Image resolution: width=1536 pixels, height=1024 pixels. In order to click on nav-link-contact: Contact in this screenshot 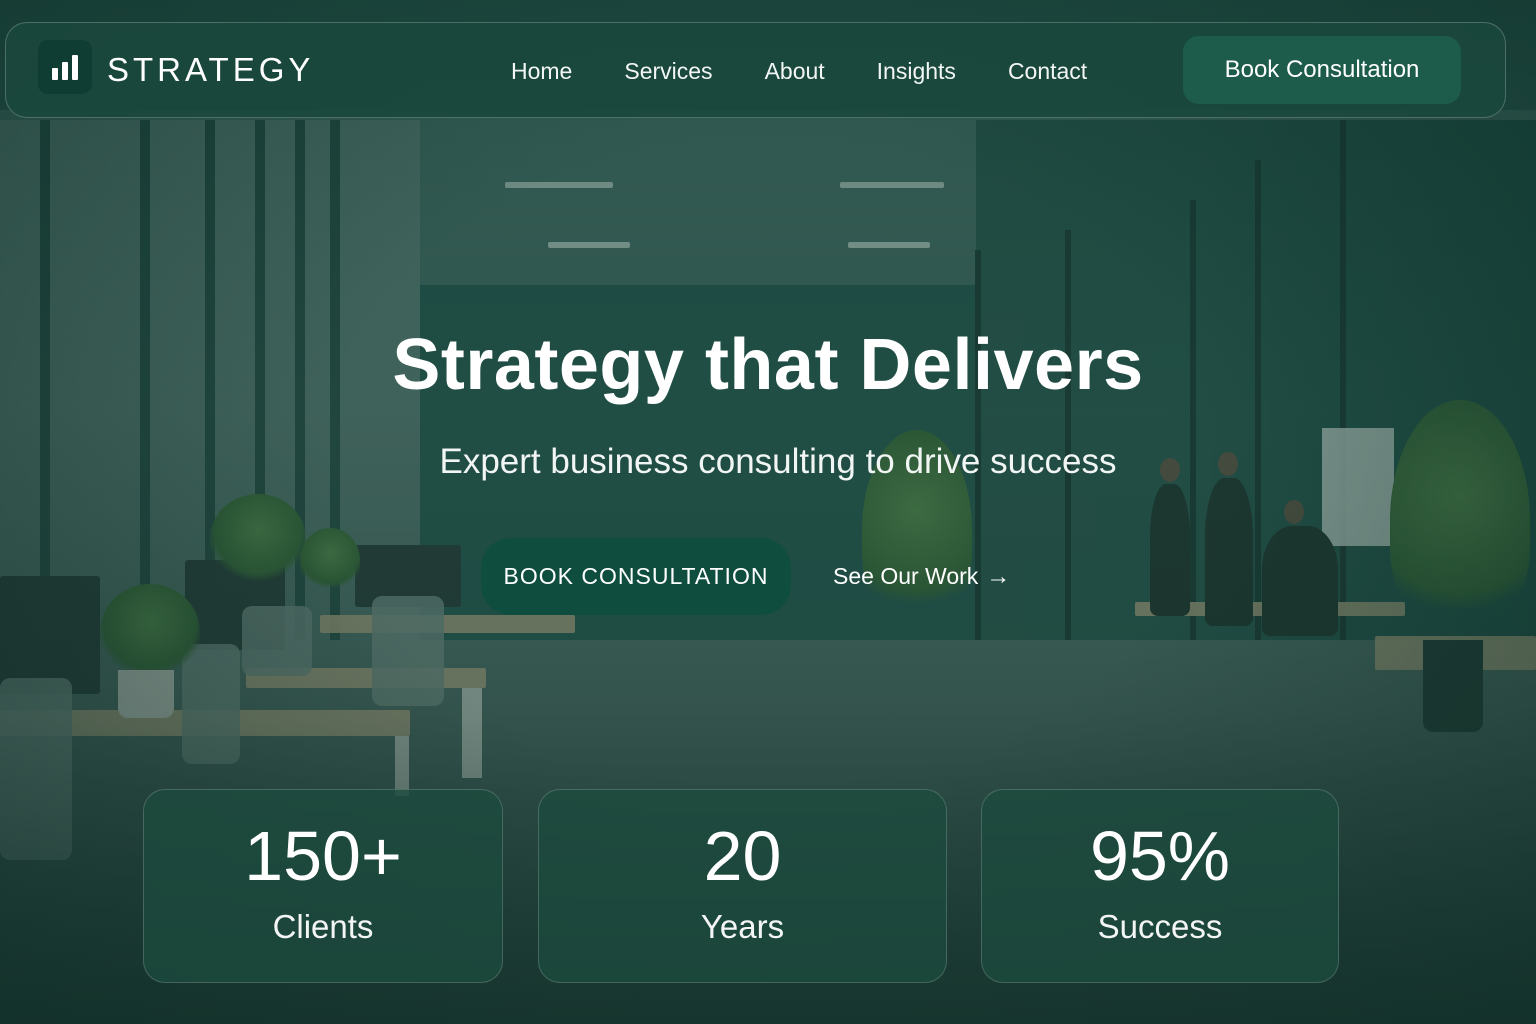, I will do `click(1047, 71)`.